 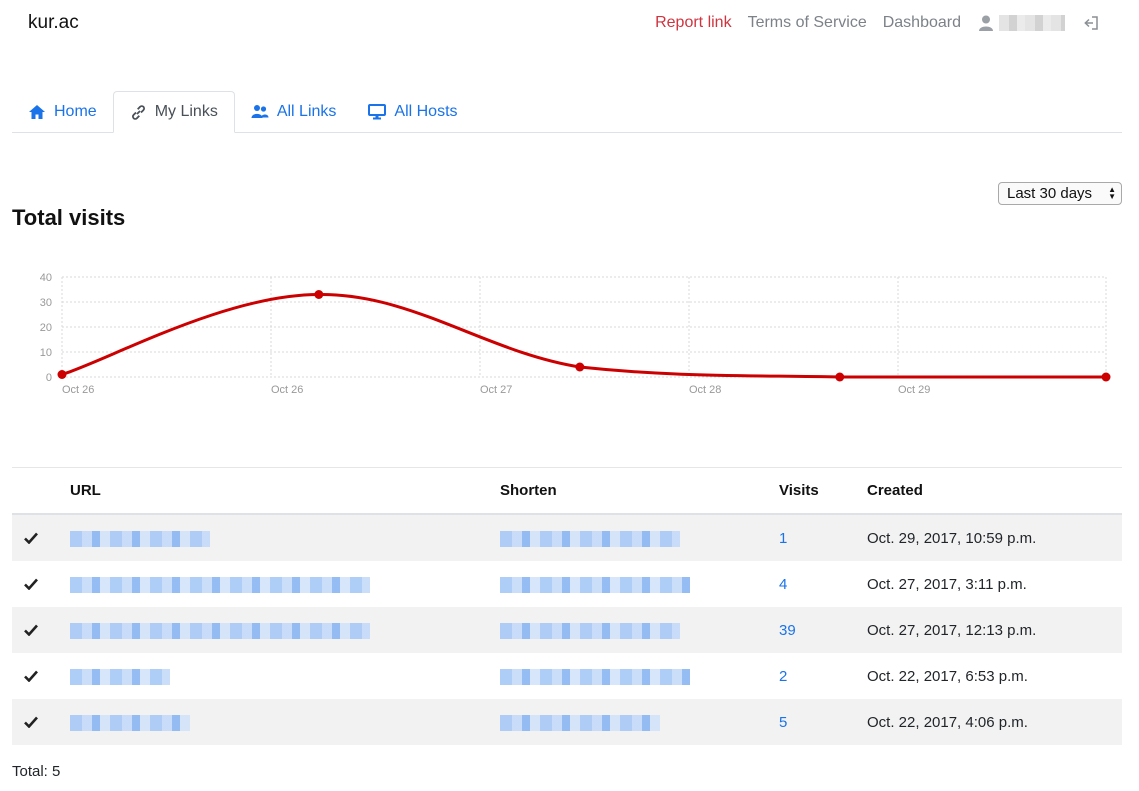 I want to click on brand-logo: kur.ac, so click(x=53, y=23).